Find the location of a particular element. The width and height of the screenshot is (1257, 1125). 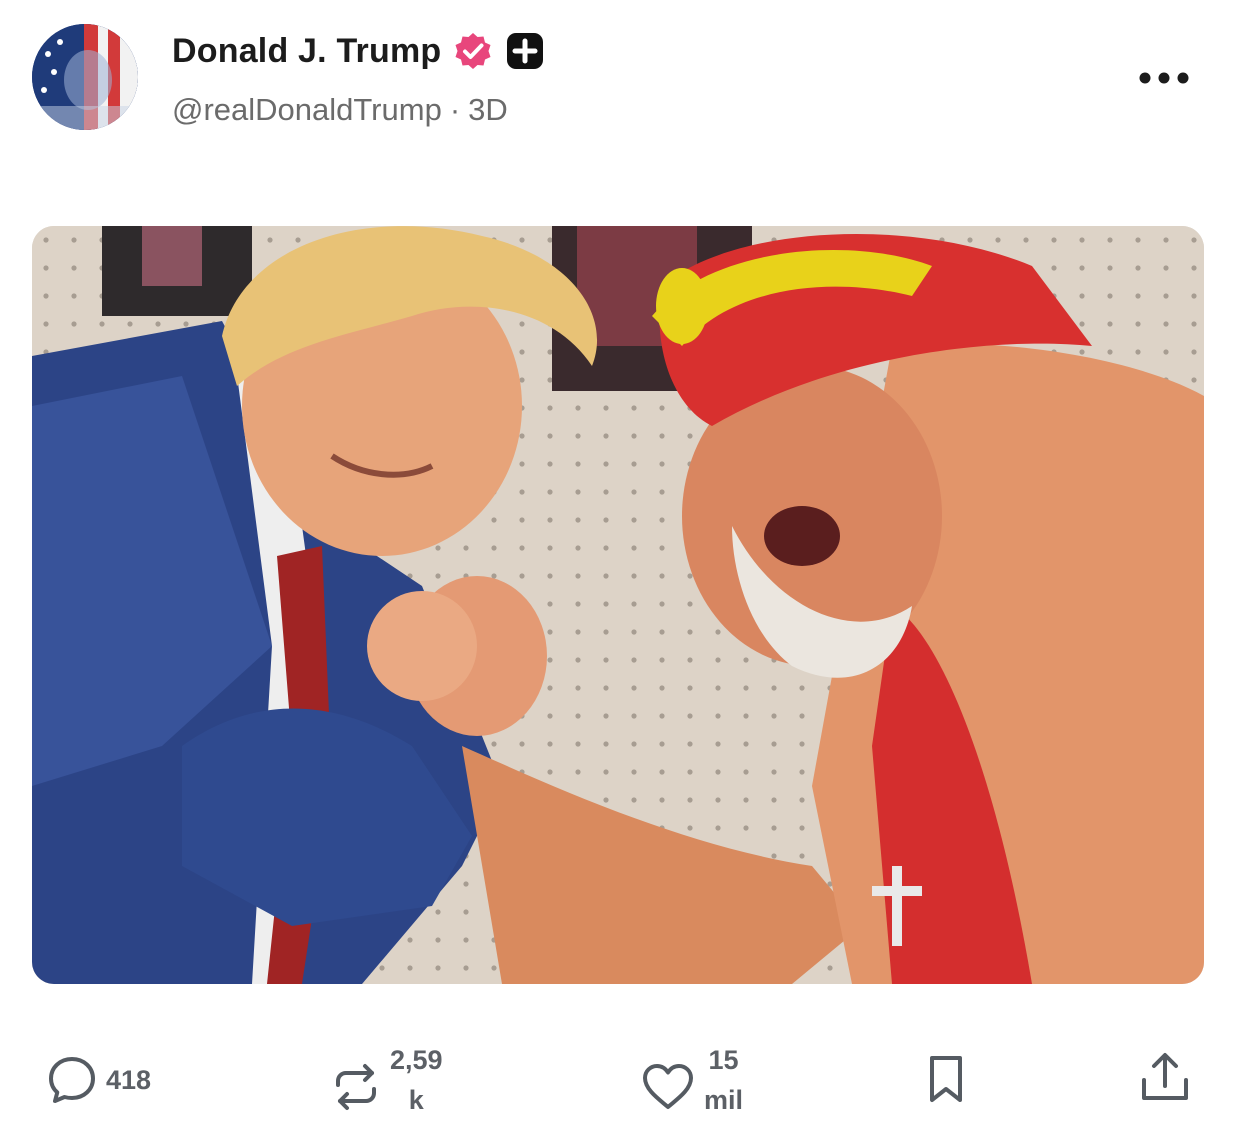

more-horizontal-icon is located at coordinates (1164, 78).